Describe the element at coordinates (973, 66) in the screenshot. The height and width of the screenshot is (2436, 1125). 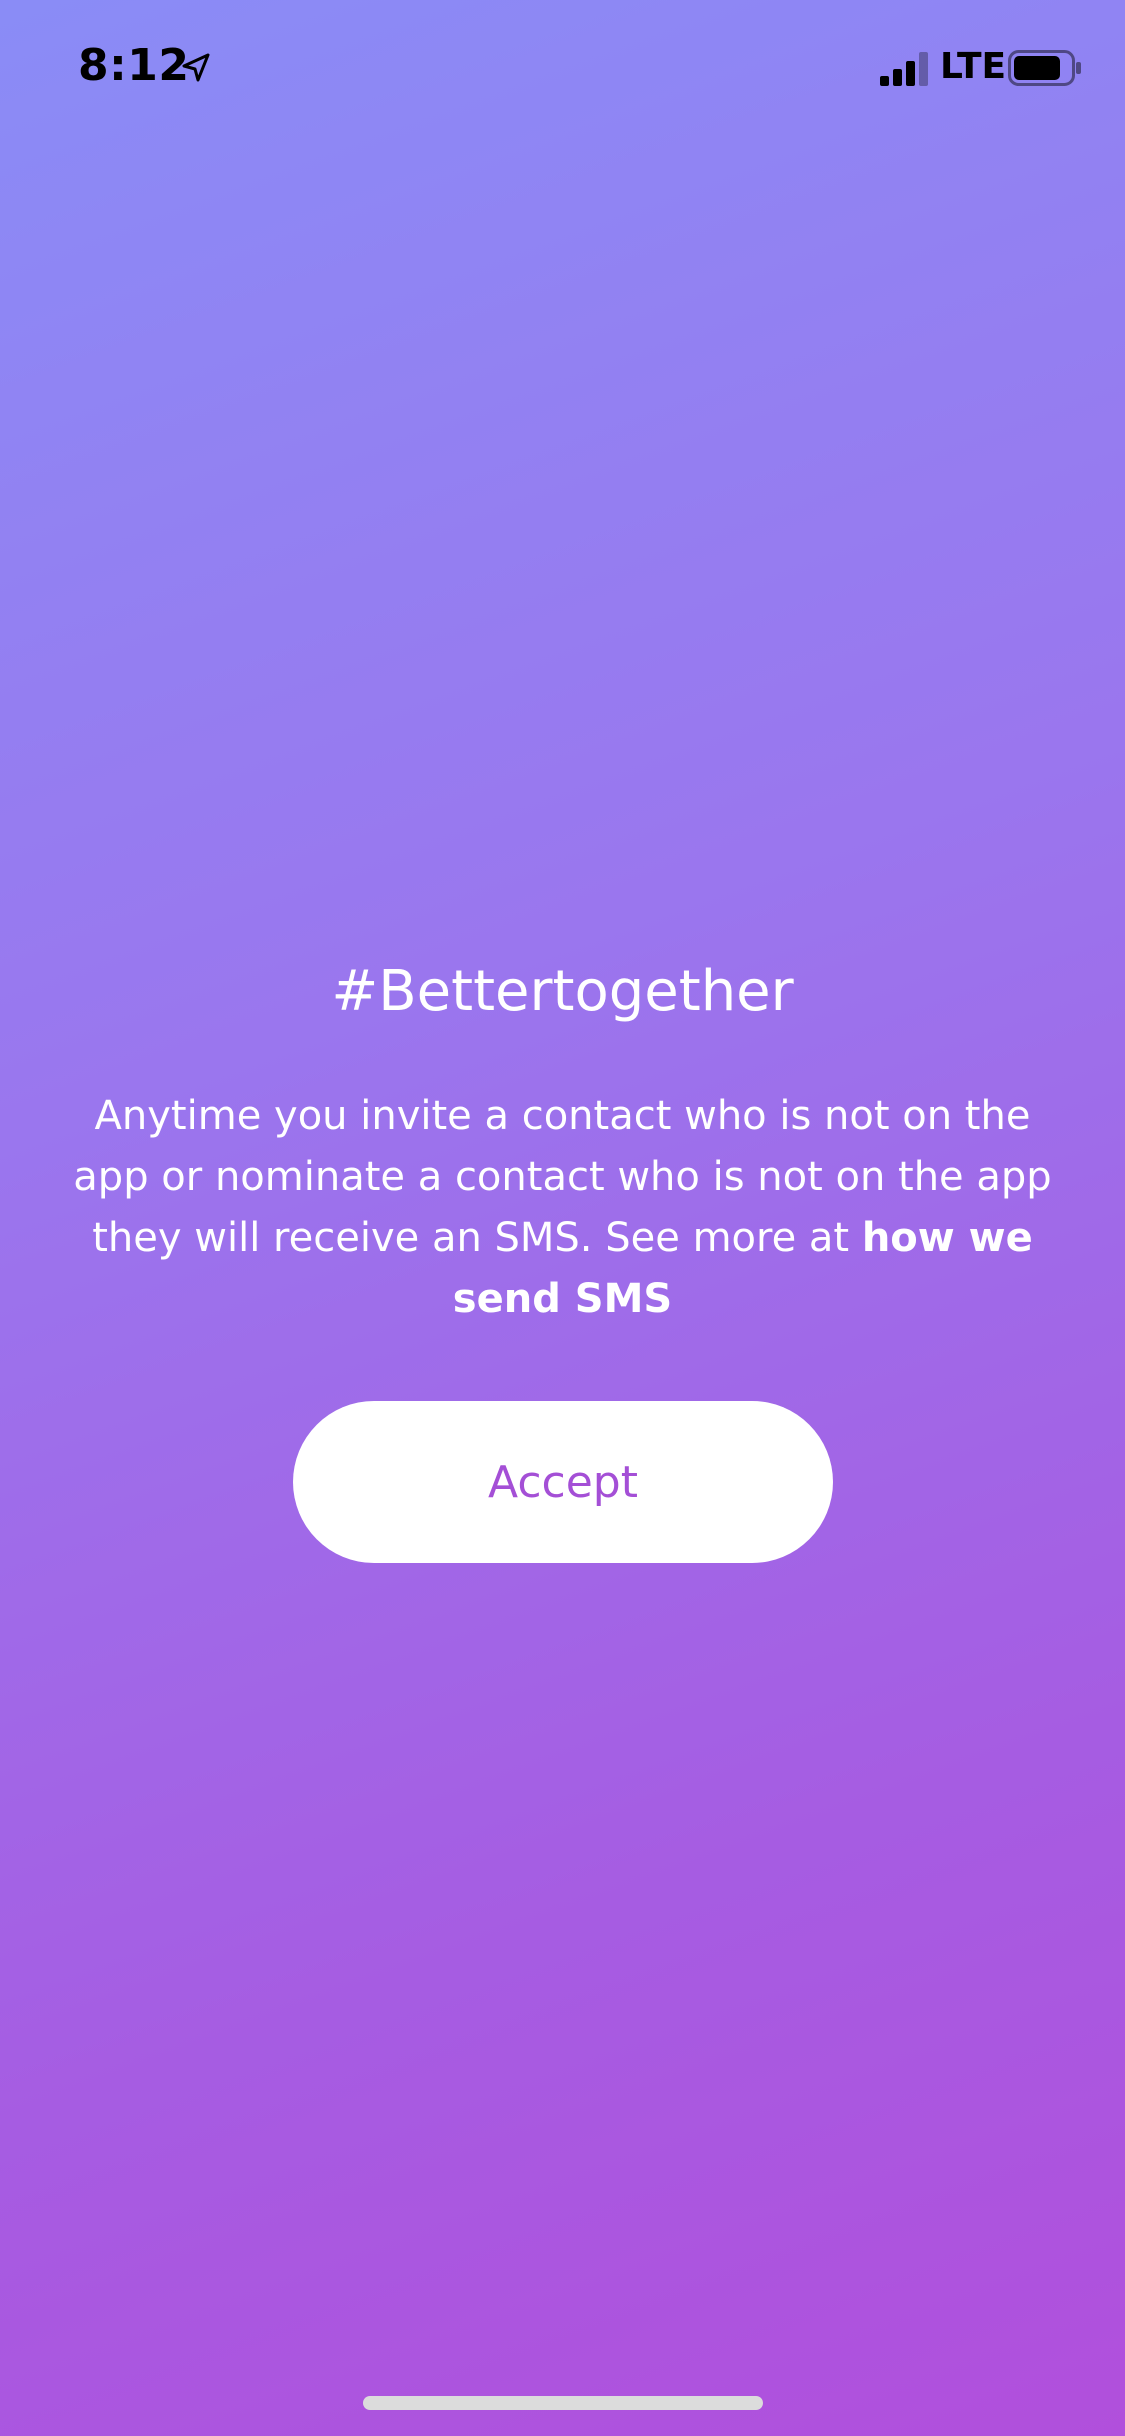
I see `network-type-label: LTE` at that location.